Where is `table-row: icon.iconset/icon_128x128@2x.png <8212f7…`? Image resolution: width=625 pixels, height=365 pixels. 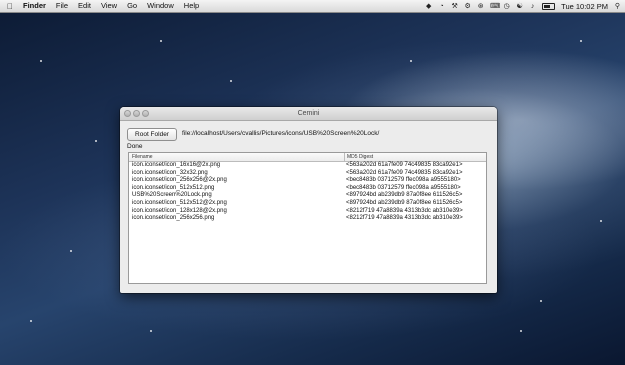
table-row: icon.iconset/icon_128x128@2x.png <8212f7… is located at coordinates (307, 212).